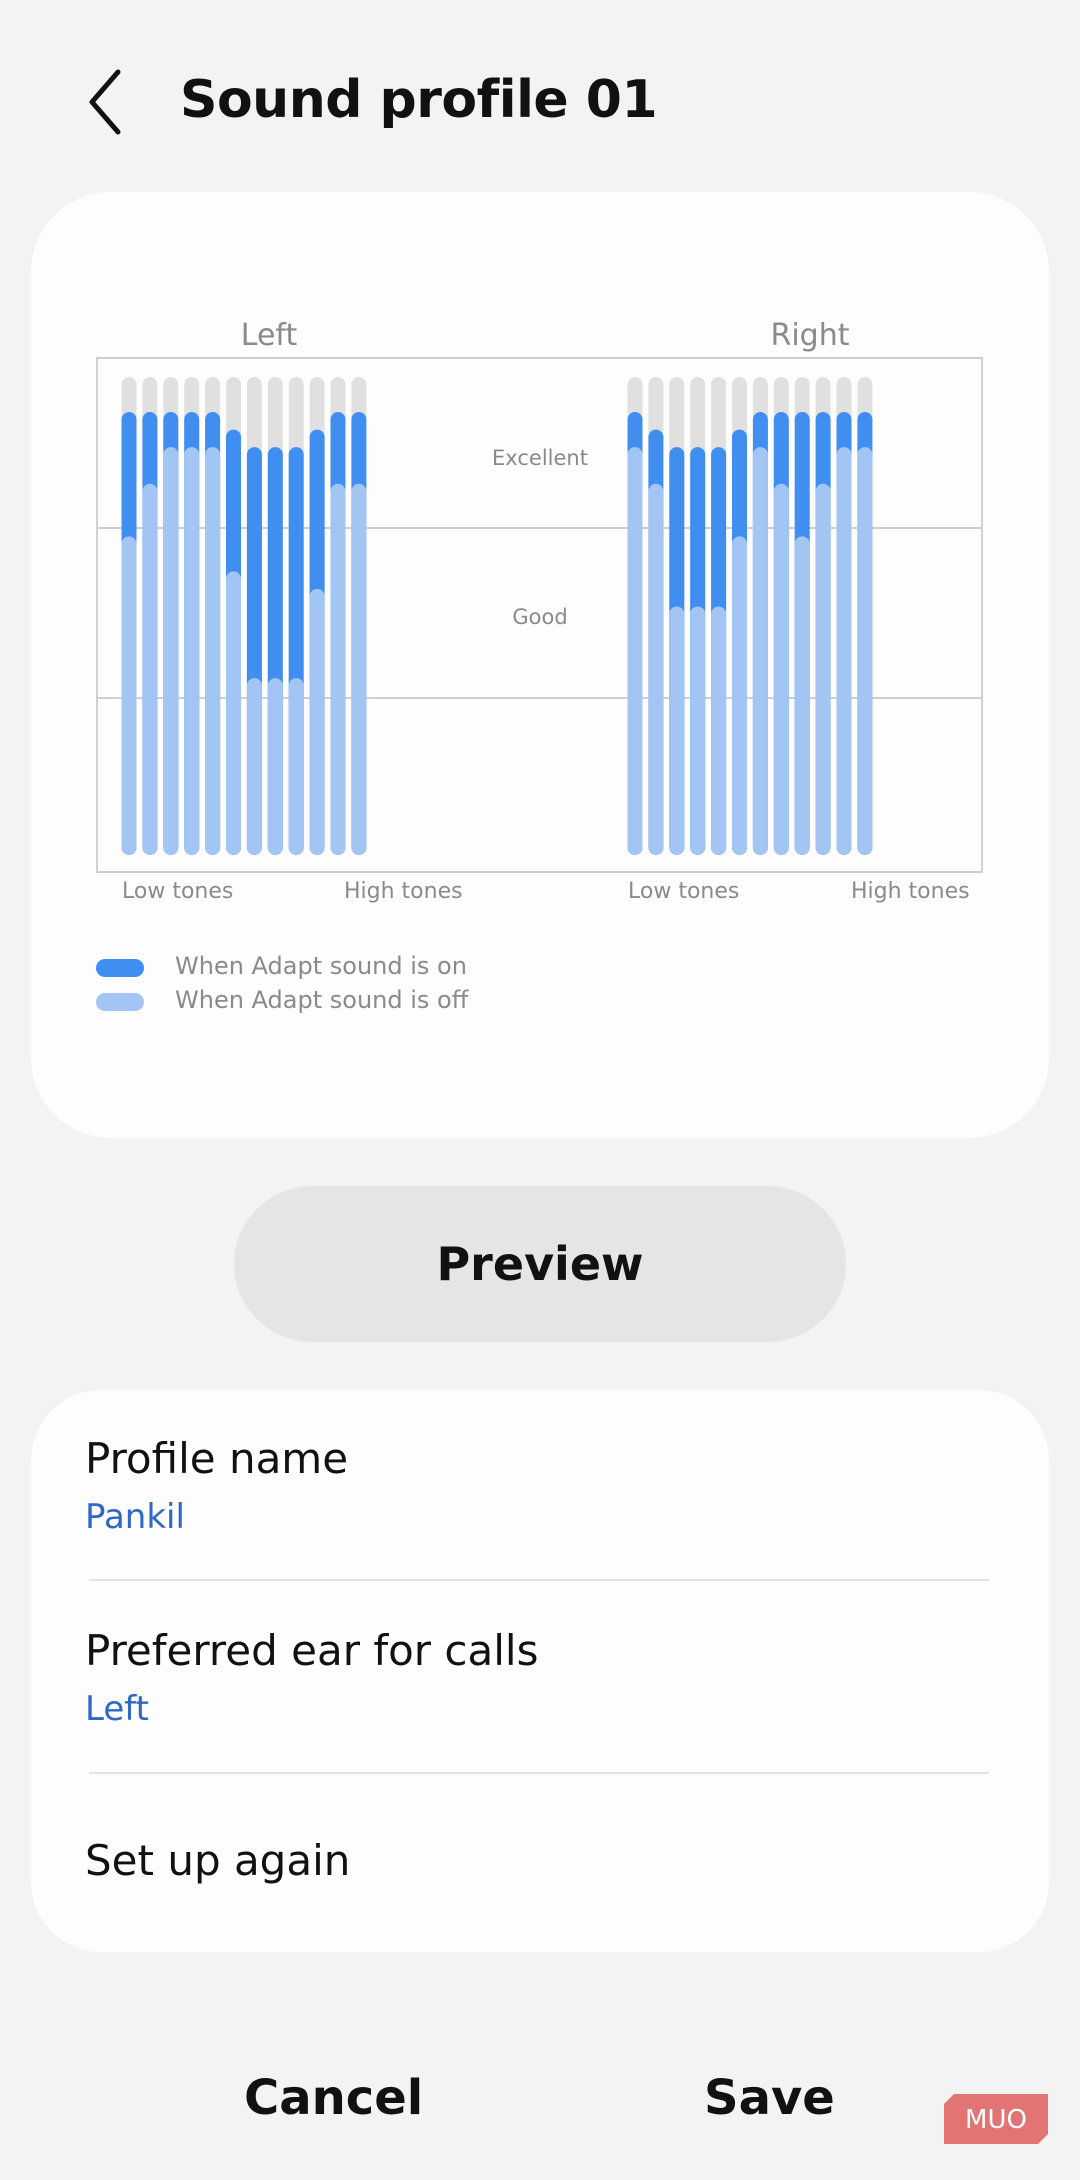 This screenshot has width=1080, height=2180. Describe the element at coordinates (769, 2098) in the screenshot. I see `save-button: Save` at that location.